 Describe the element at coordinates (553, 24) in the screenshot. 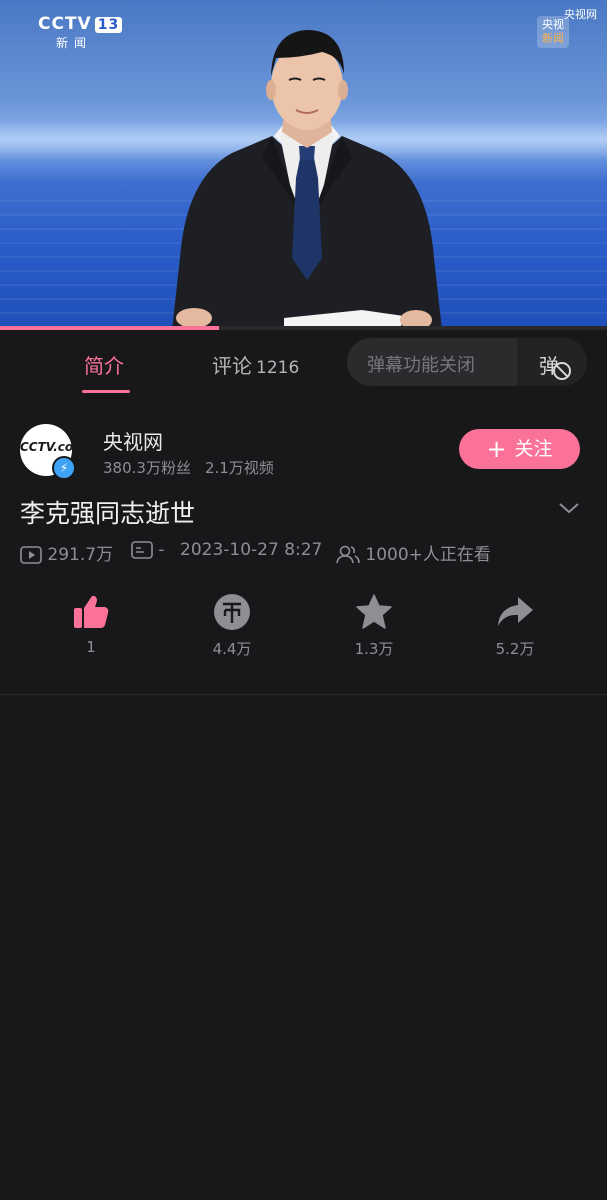

I see `news-badge-line1: 央视` at that location.